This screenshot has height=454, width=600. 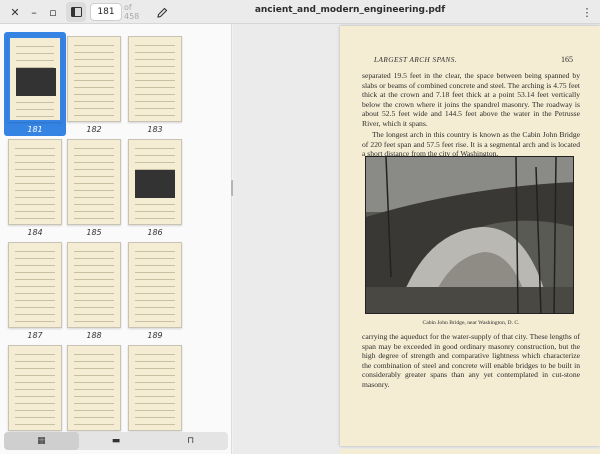 What do you see at coordinates (587, 12) in the screenshot?
I see `main-menu-button: ⋮` at bounding box center [587, 12].